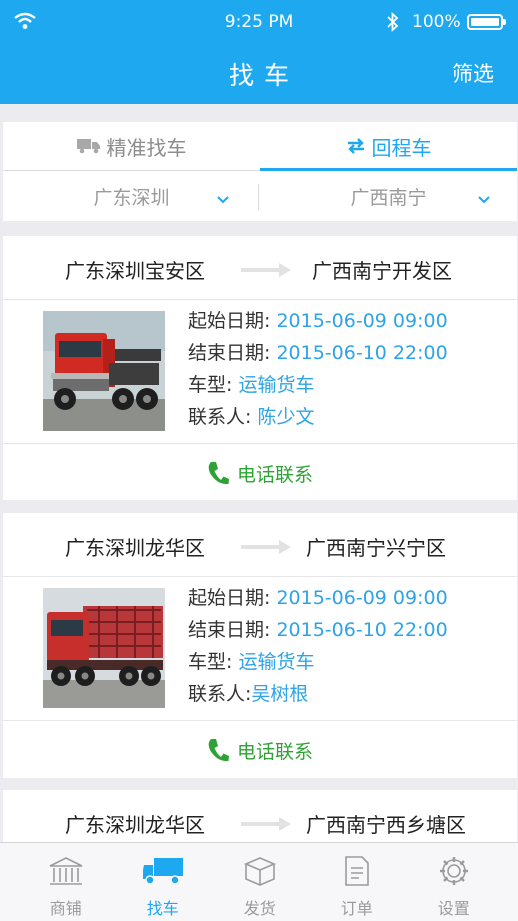 The height and width of the screenshot is (921, 518). I want to click on route-selectors: 广东深圳 广西南宁, so click(260, 196).